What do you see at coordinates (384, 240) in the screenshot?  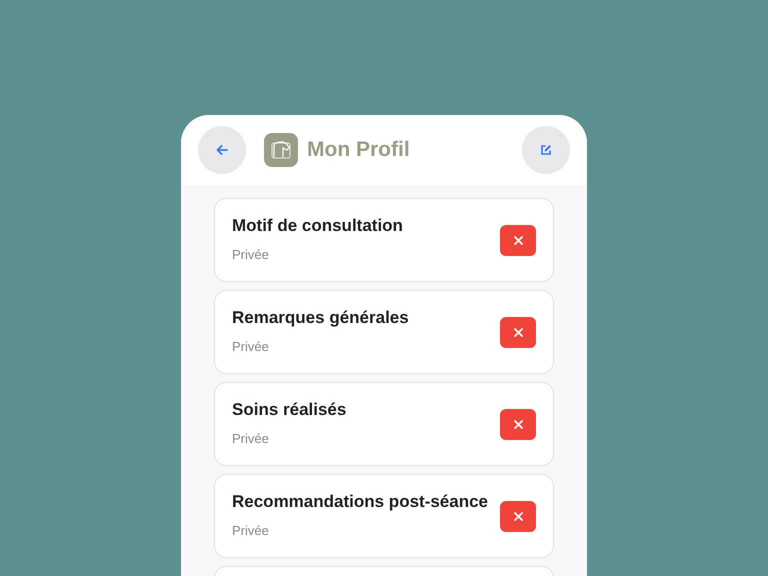 I see `entry-card: Motif de consultation Privée` at bounding box center [384, 240].